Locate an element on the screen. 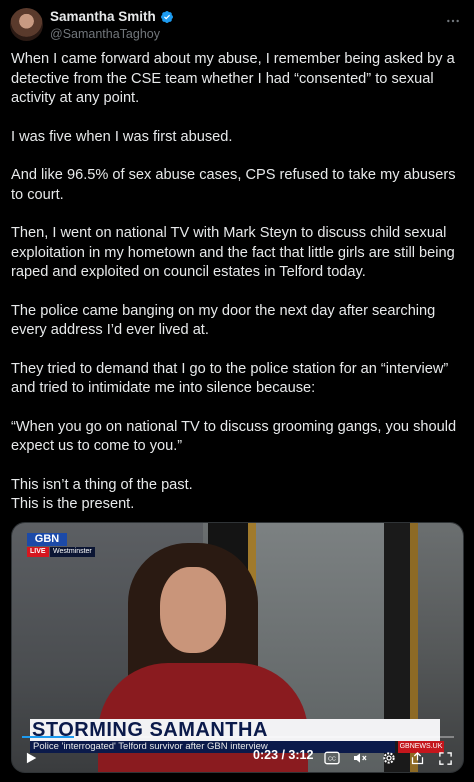  progress-fill is located at coordinates (48, 737).